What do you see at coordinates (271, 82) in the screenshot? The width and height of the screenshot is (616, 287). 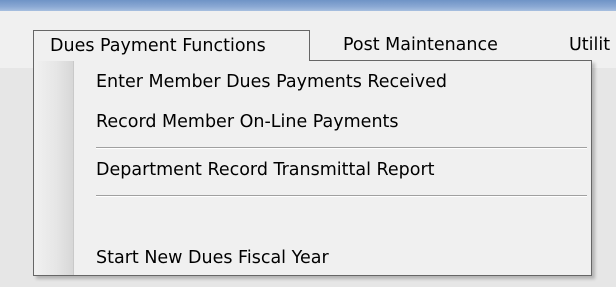 I see `menu-item-enter-member-dues-payments: Enter Member Dues Payments Received` at bounding box center [271, 82].